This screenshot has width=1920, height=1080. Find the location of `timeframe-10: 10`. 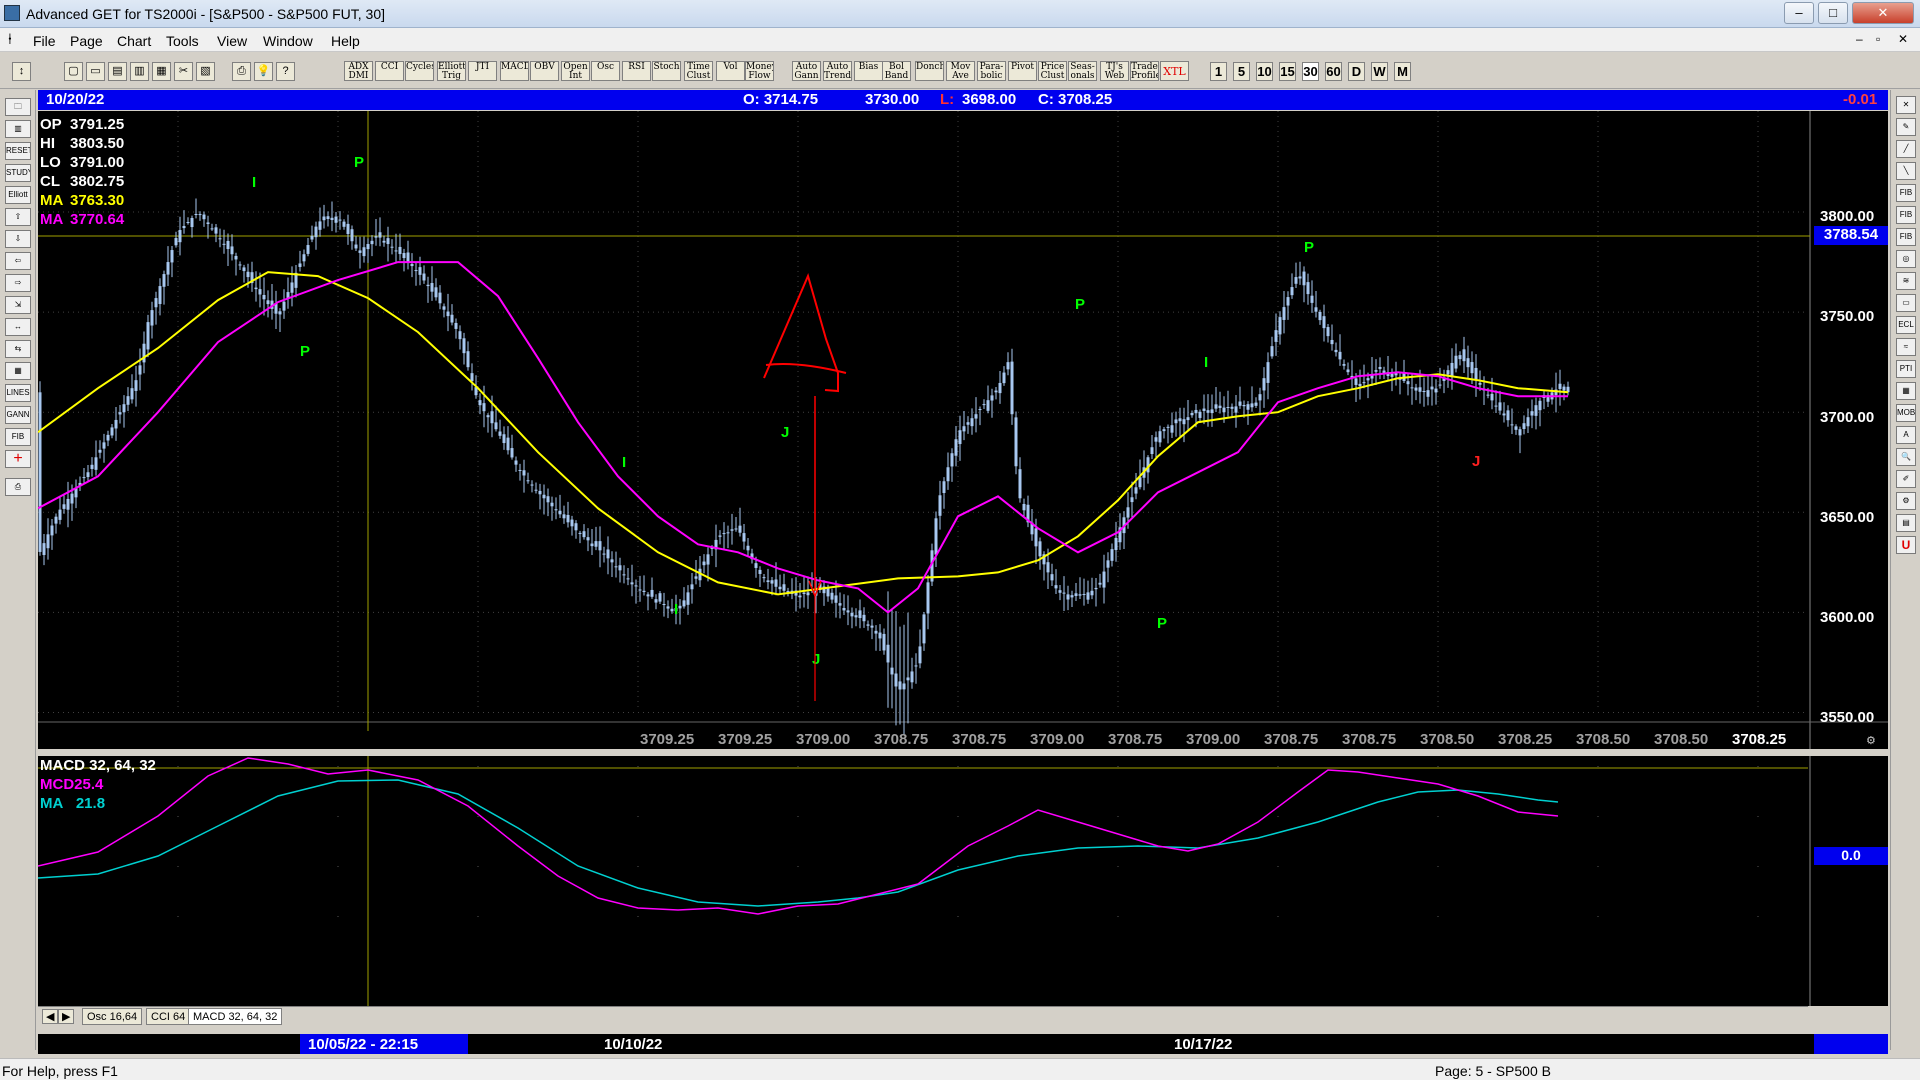

timeframe-10: 10 is located at coordinates (1264, 71).